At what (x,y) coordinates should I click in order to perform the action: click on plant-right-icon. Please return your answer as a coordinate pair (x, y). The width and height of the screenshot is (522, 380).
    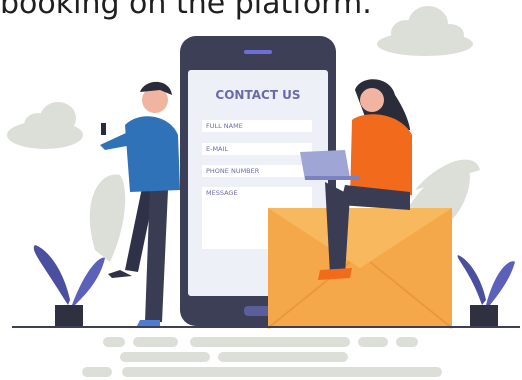
    Looking at the image, I should click on (486, 291).